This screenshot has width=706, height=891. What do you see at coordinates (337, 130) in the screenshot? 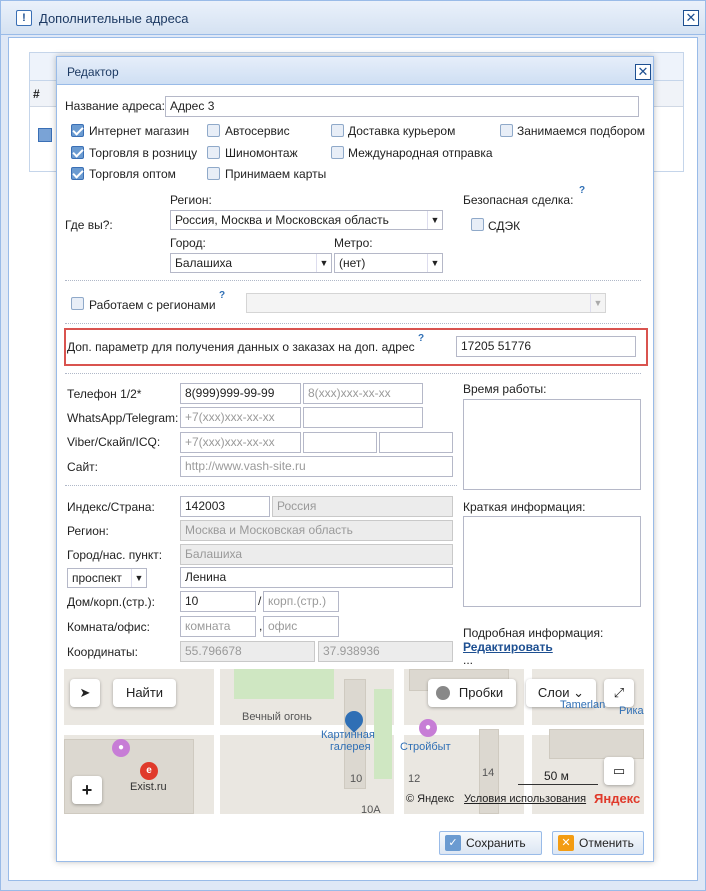
I see `checkbox-courier` at bounding box center [337, 130].